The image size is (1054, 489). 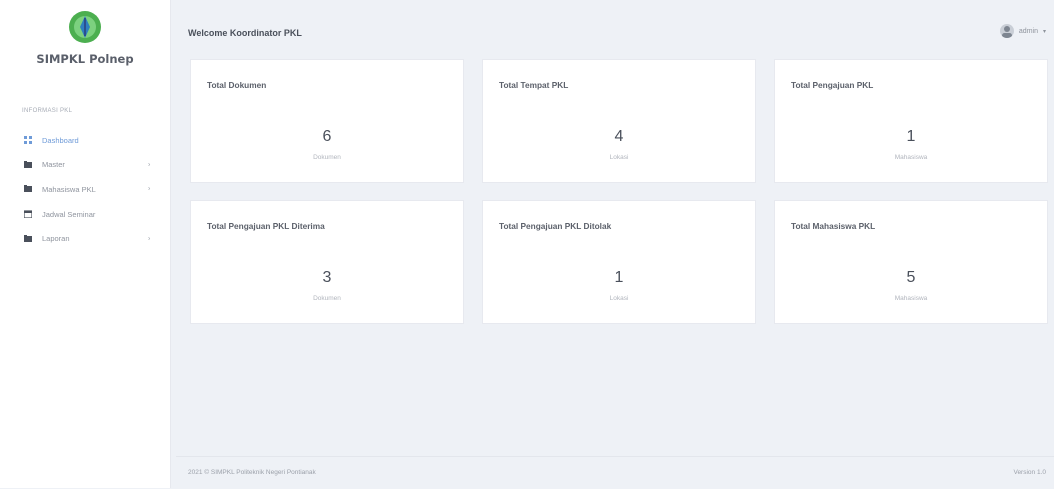 What do you see at coordinates (327, 121) in the screenshot?
I see `stat-card-total-dokumen: Total Dokumen 6 Dokumen` at bounding box center [327, 121].